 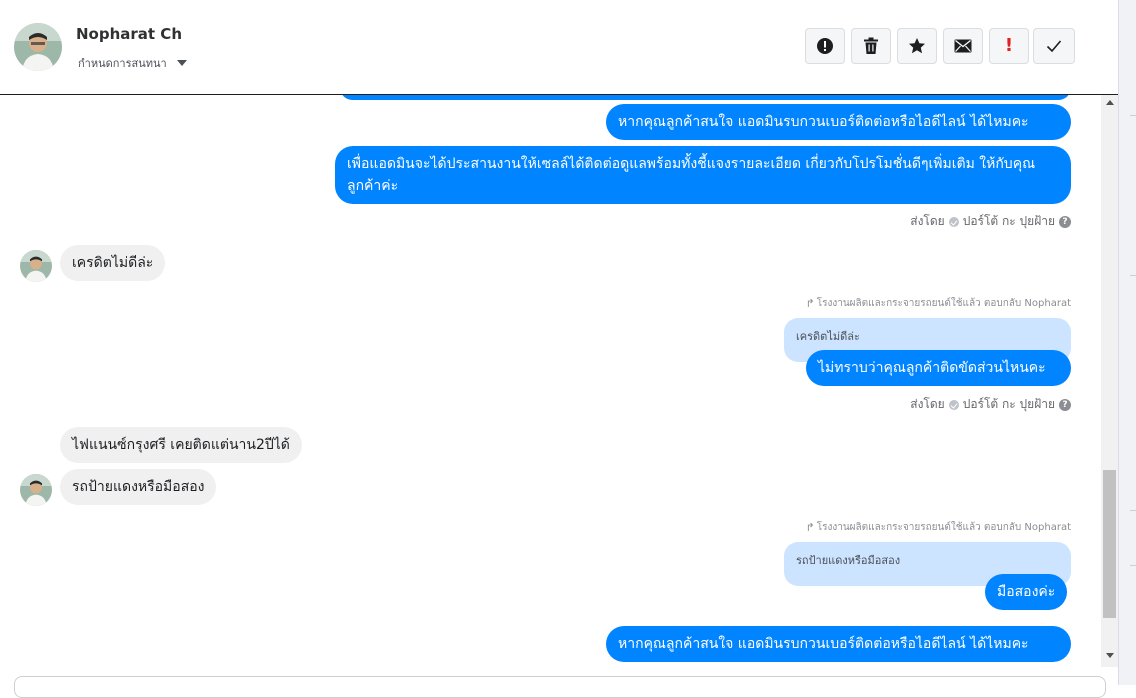 I want to click on message-composer, so click(x=560, y=687).